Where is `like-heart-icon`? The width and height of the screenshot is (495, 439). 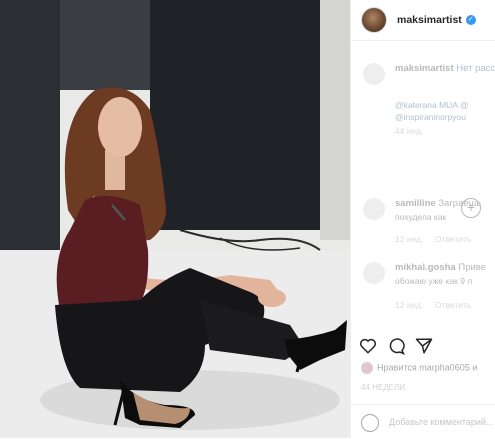 like-heart-icon is located at coordinates (368, 346).